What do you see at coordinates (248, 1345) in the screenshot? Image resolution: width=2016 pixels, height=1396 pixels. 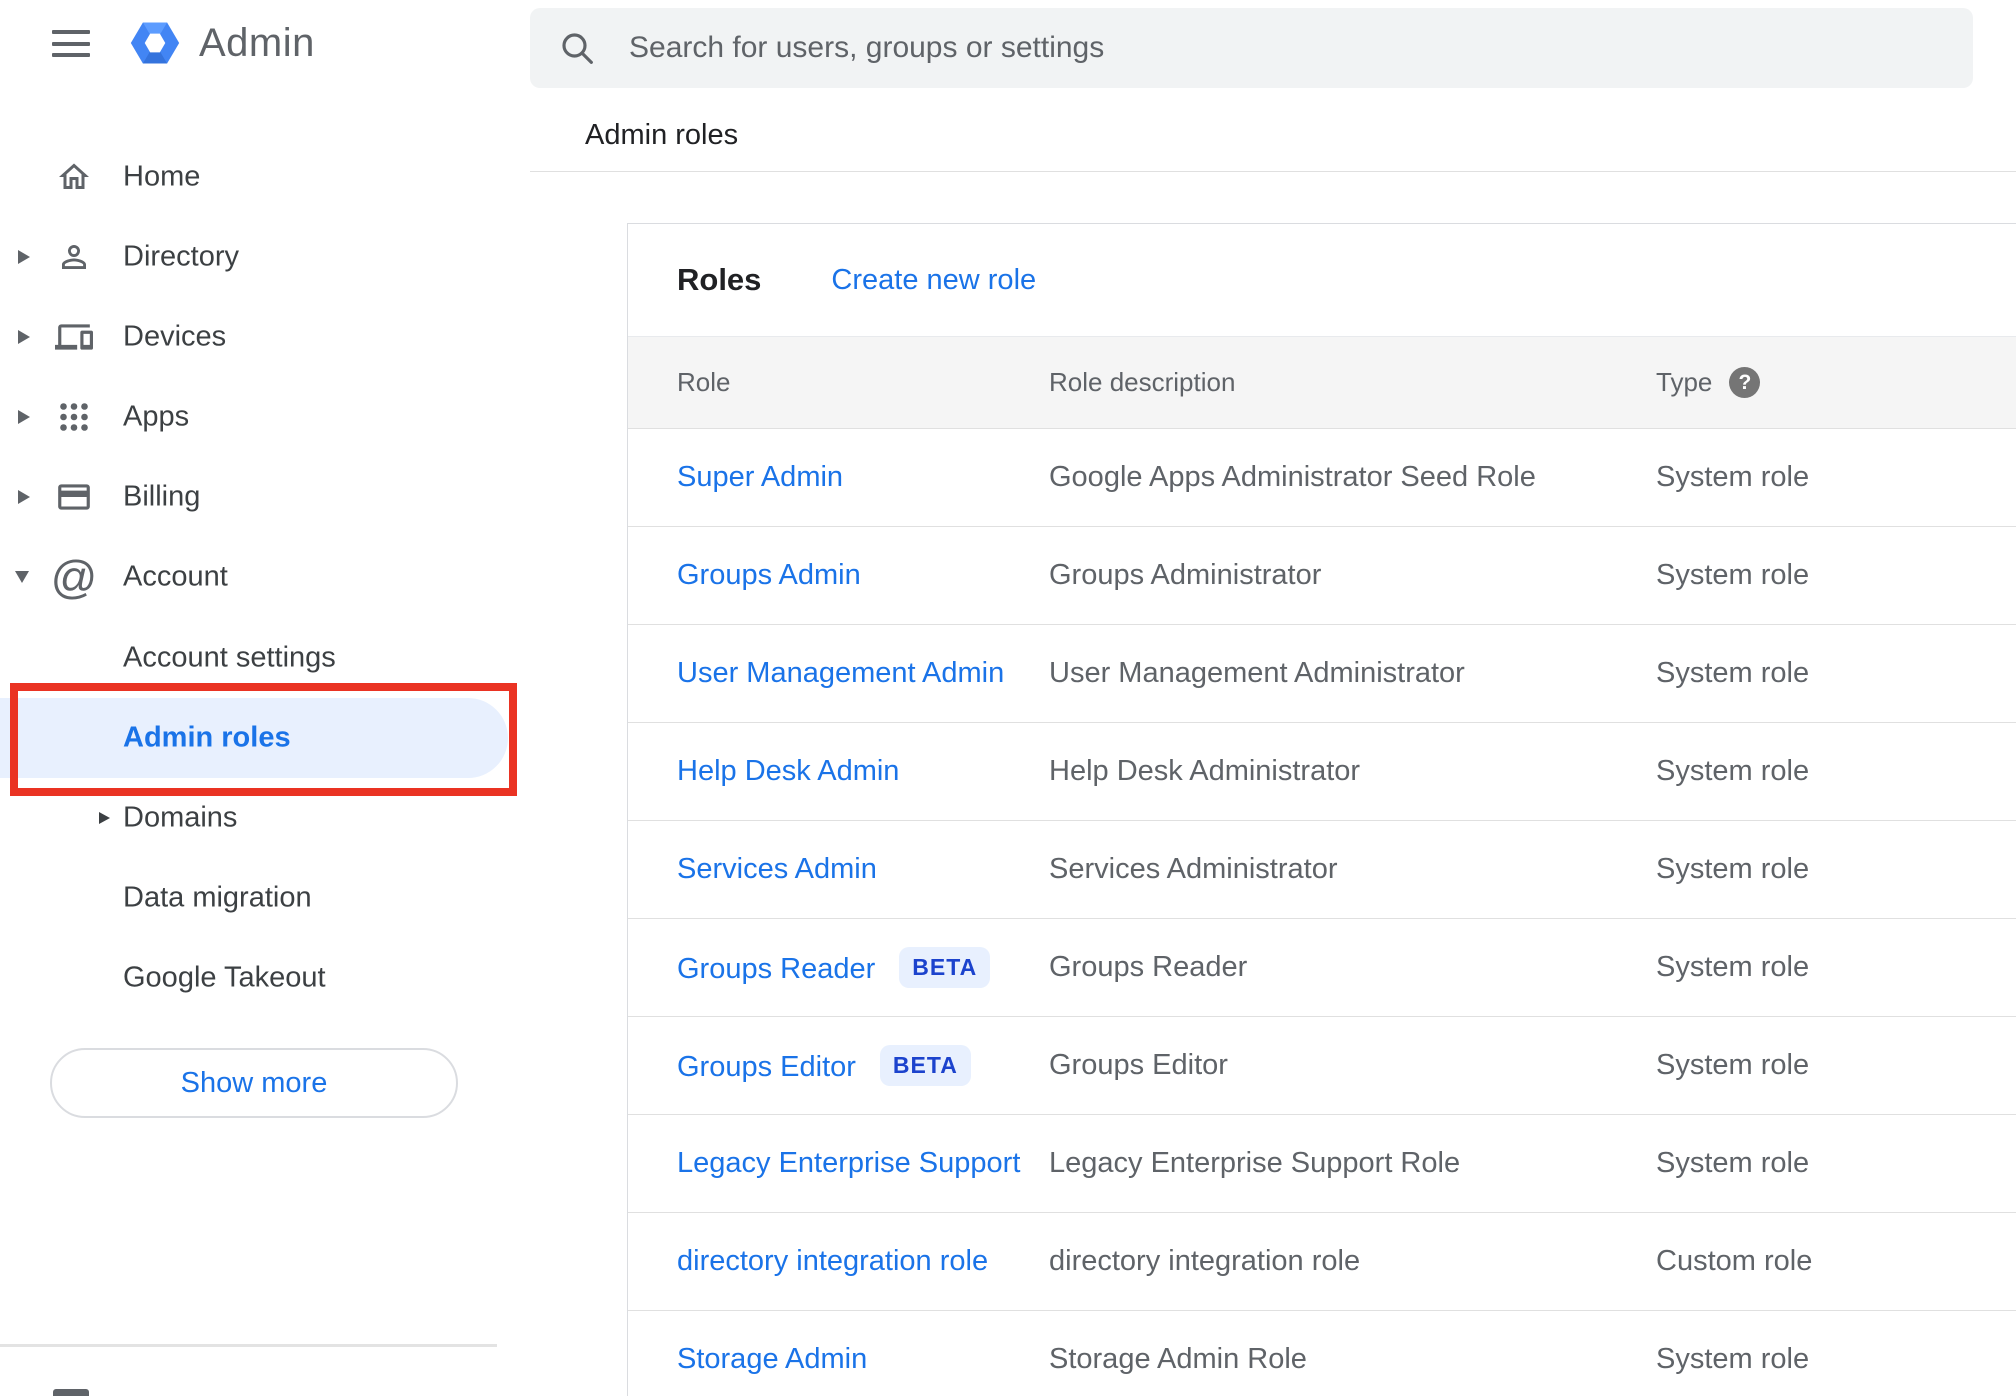 I see `sidebar-divider` at bounding box center [248, 1345].